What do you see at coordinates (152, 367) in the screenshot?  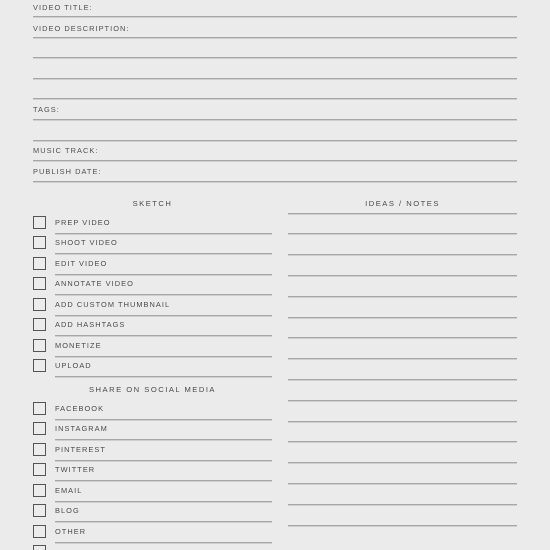 I see `sketch-item-row: UPLOAD` at bounding box center [152, 367].